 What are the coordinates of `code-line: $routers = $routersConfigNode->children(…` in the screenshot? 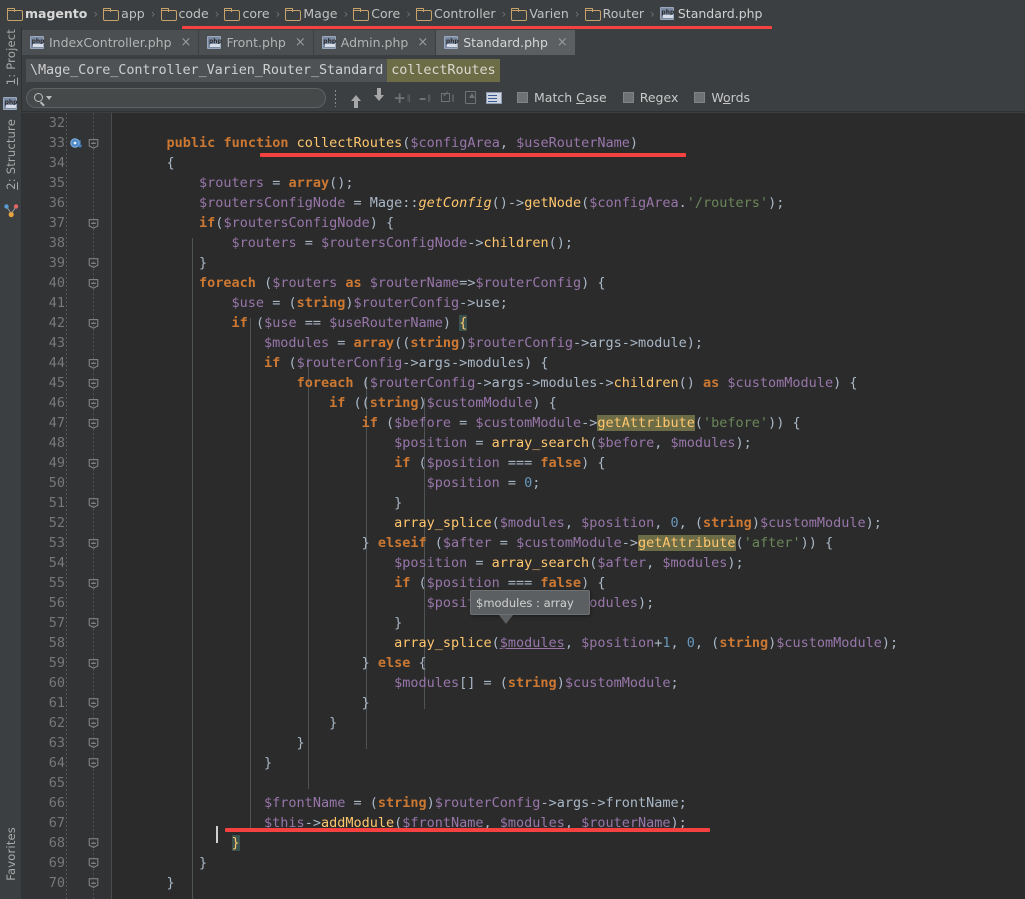 It's located at (505, 243).